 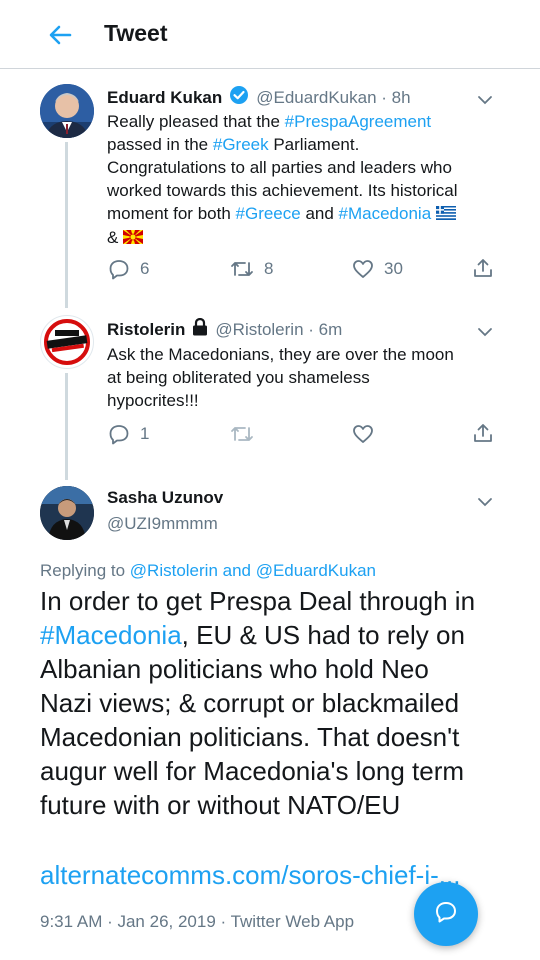 I want to click on reply-button: 1, so click(x=128, y=434).